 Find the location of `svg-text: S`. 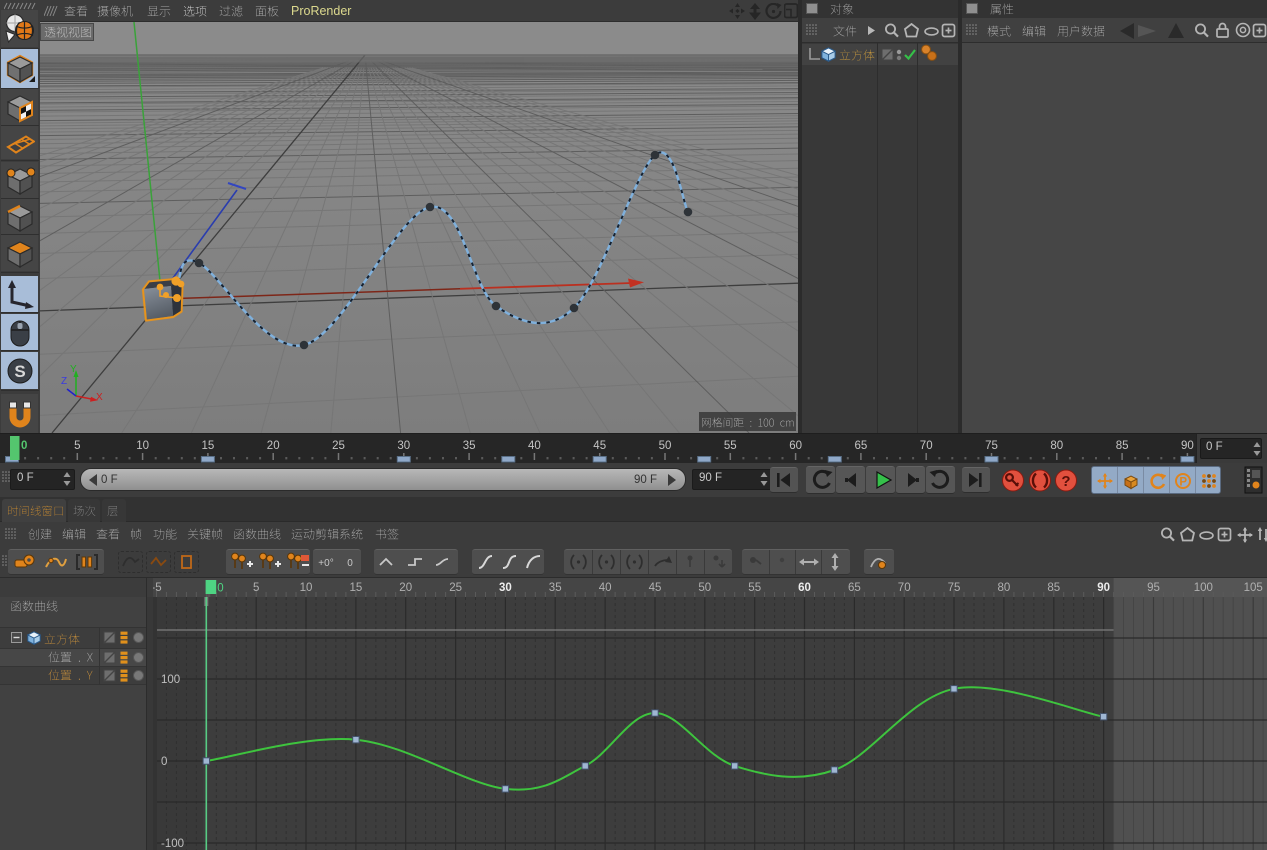

svg-text: S is located at coordinates (19, 371).